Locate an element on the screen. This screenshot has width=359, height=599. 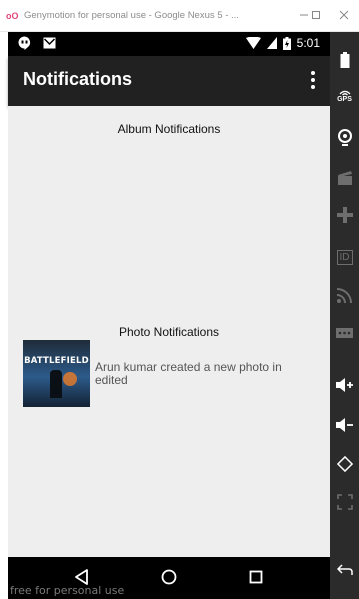
wifi-icon is located at coordinates (253, 43).